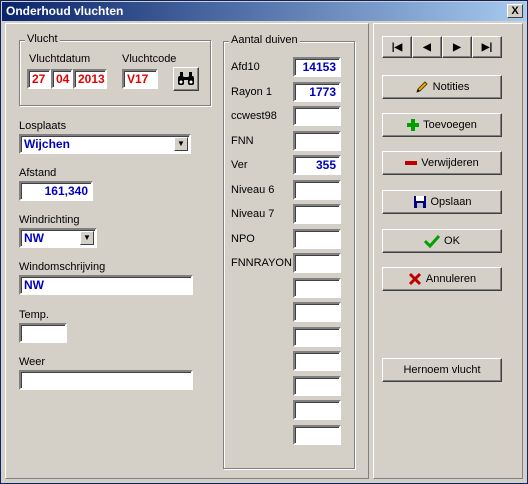  What do you see at coordinates (62, 267) in the screenshot?
I see `windomschrijving-label: Windomschrijving` at bounding box center [62, 267].